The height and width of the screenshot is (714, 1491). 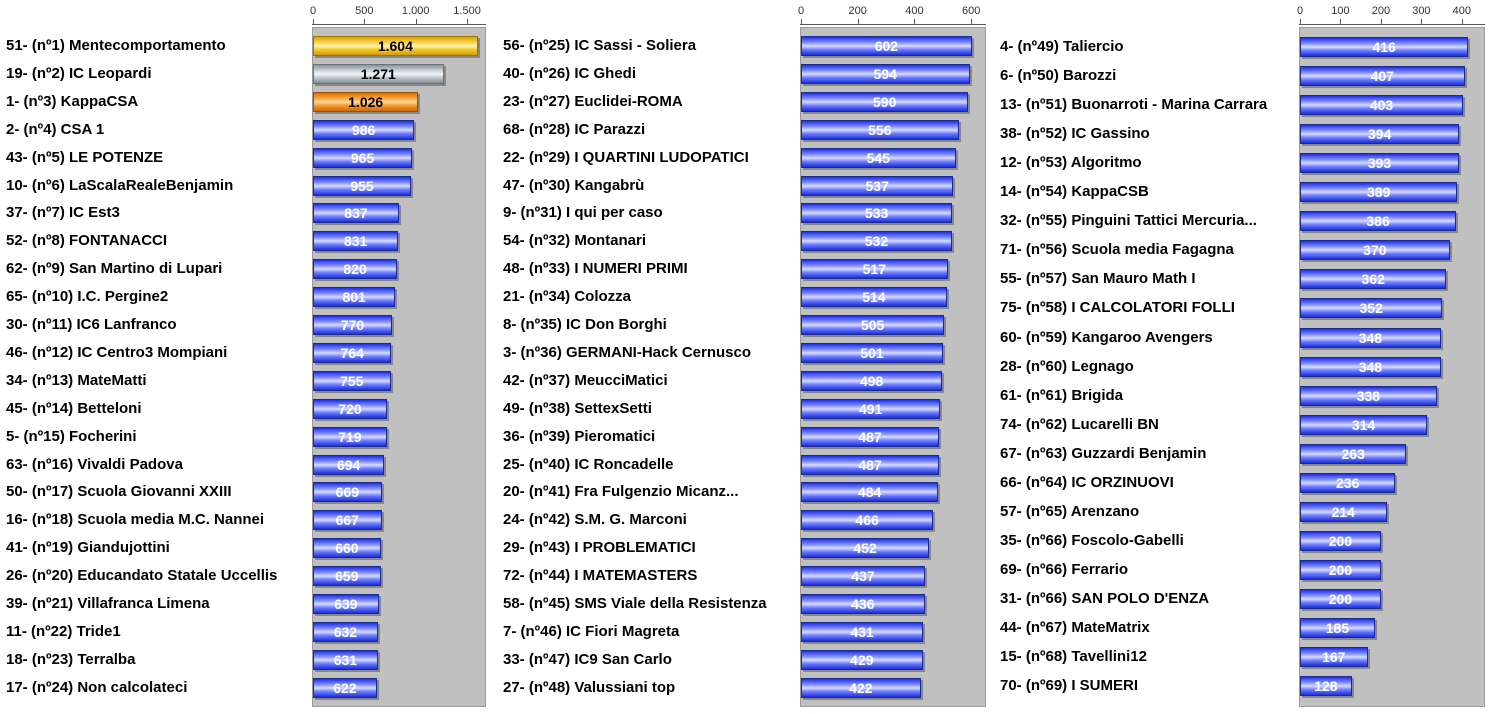 What do you see at coordinates (865, 548) in the screenshot?
I see `score-value-label: 452` at bounding box center [865, 548].